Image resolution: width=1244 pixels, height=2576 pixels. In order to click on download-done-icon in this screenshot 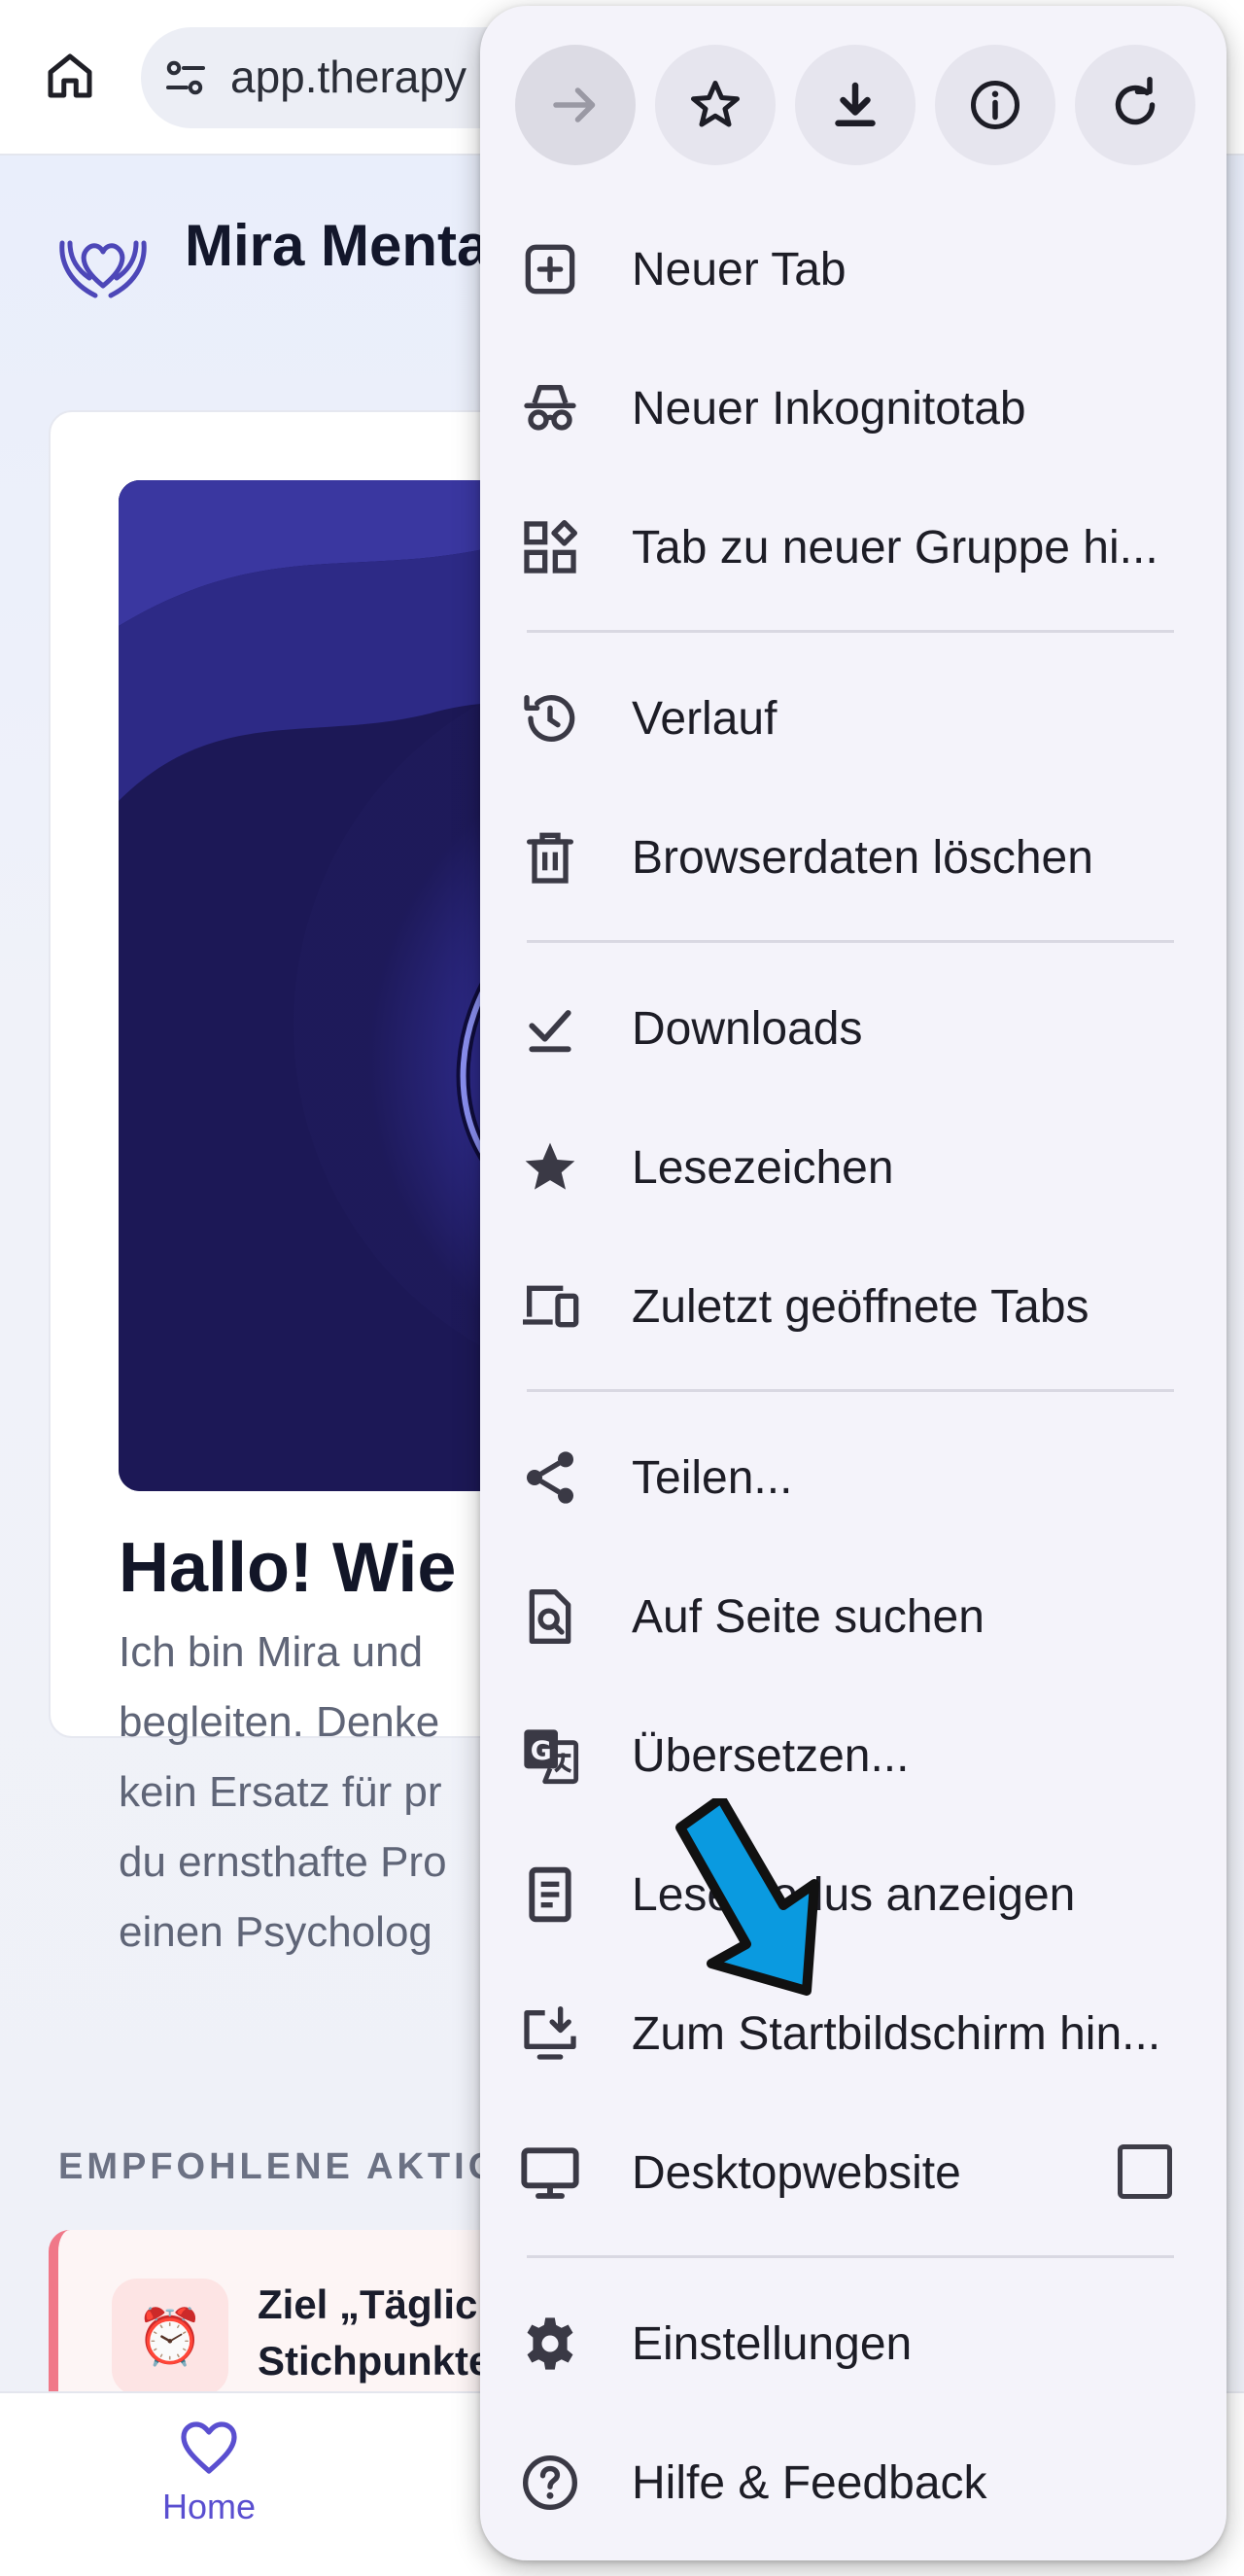, I will do `click(550, 1031)`.